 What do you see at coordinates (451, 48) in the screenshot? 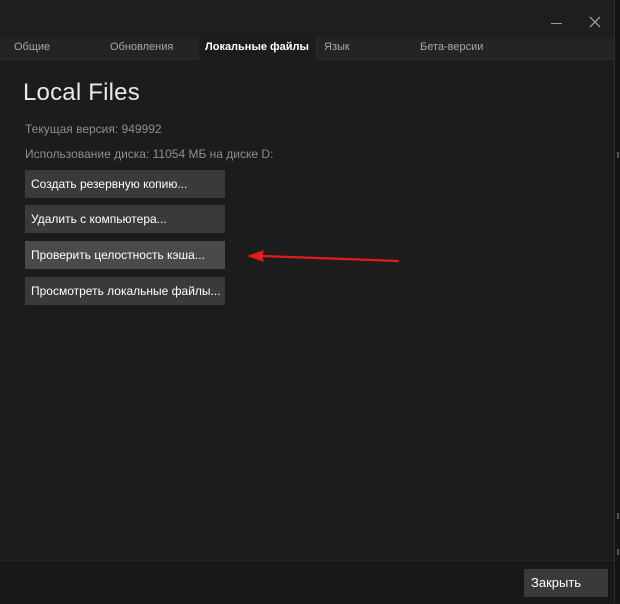
I see `tab-betas: Бета-версии` at bounding box center [451, 48].